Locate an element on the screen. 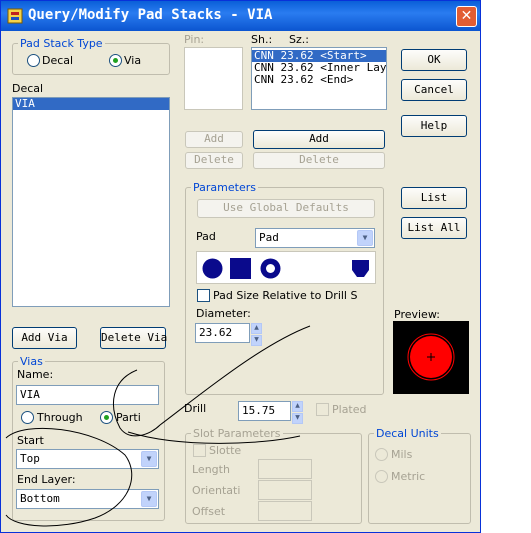 Image resolution: width=531 pixels, height=533 pixels. orientation-label: Orientati is located at coordinates (216, 490).